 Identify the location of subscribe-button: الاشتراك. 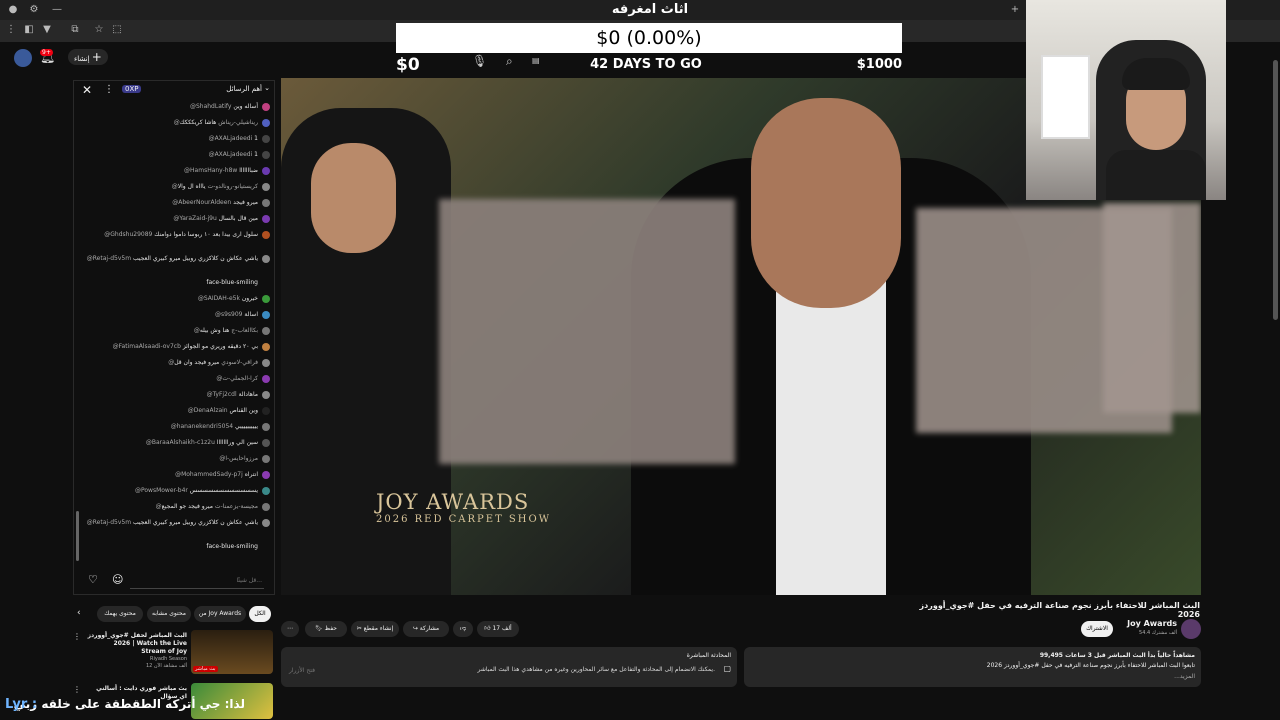
(1097, 629).